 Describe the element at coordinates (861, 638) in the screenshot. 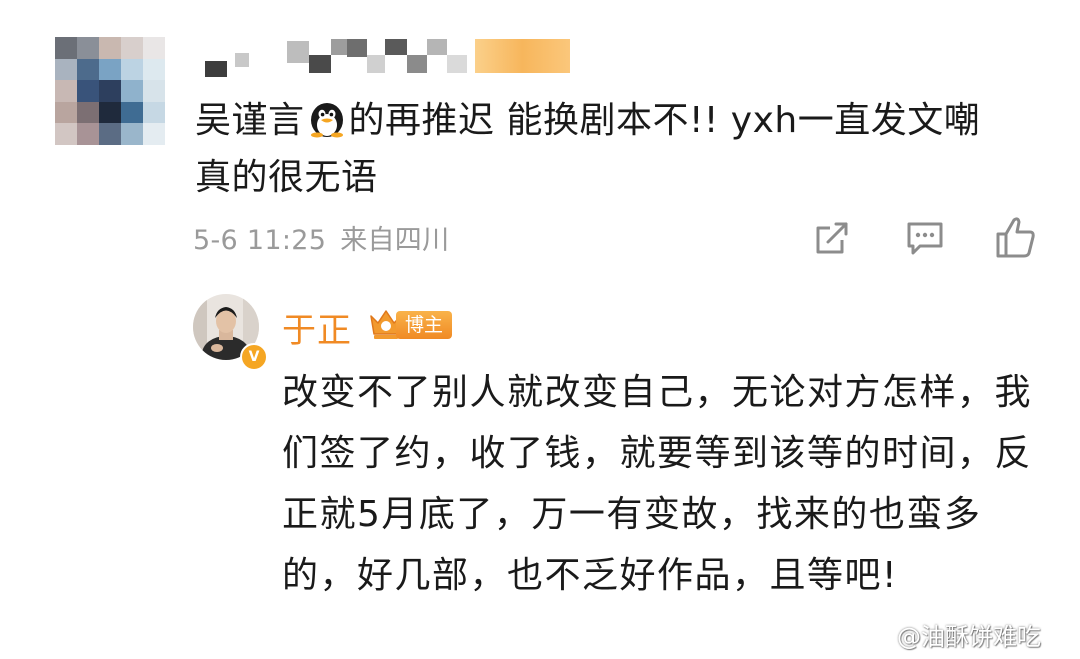

I see `weibo-logo-icon` at that location.